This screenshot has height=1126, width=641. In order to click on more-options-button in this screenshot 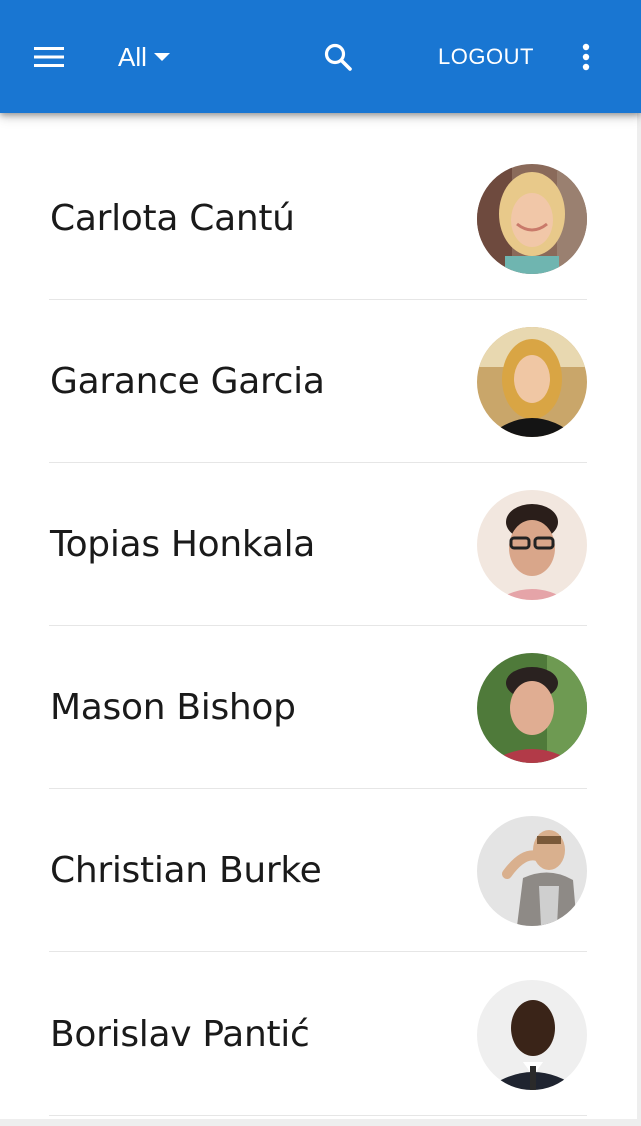, I will do `click(586, 57)`.